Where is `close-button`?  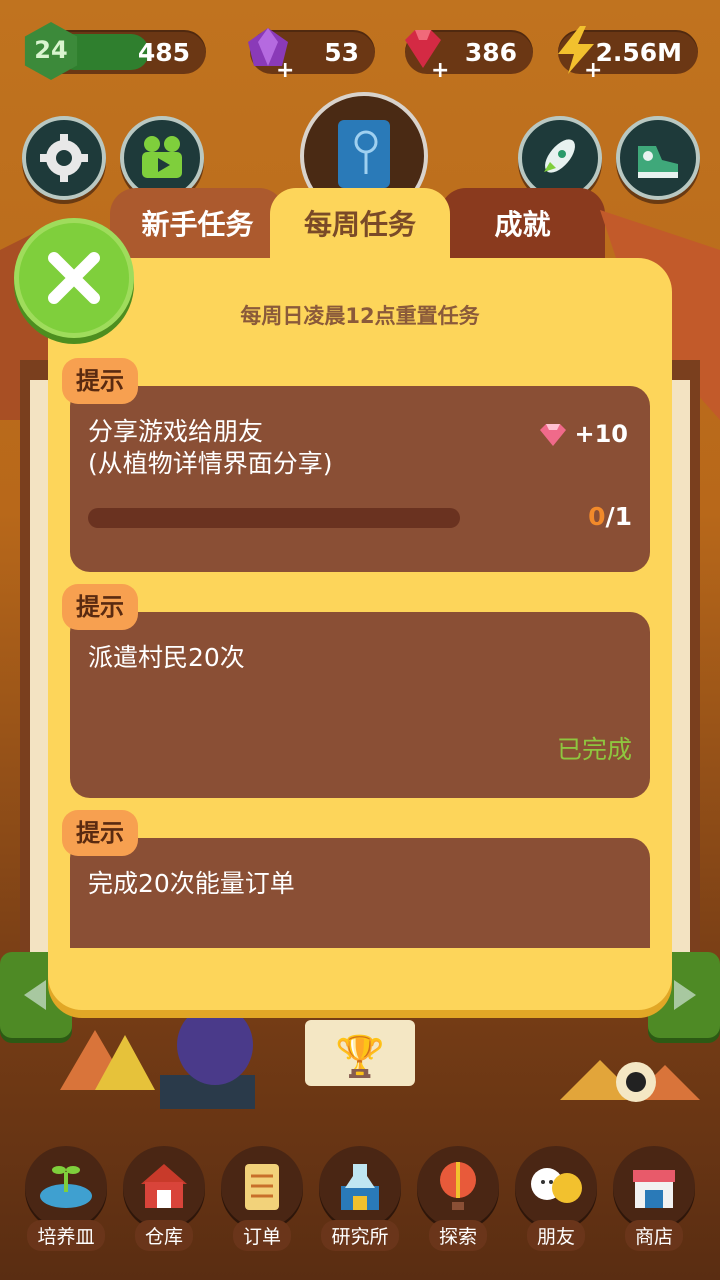
close-button is located at coordinates (74, 278).